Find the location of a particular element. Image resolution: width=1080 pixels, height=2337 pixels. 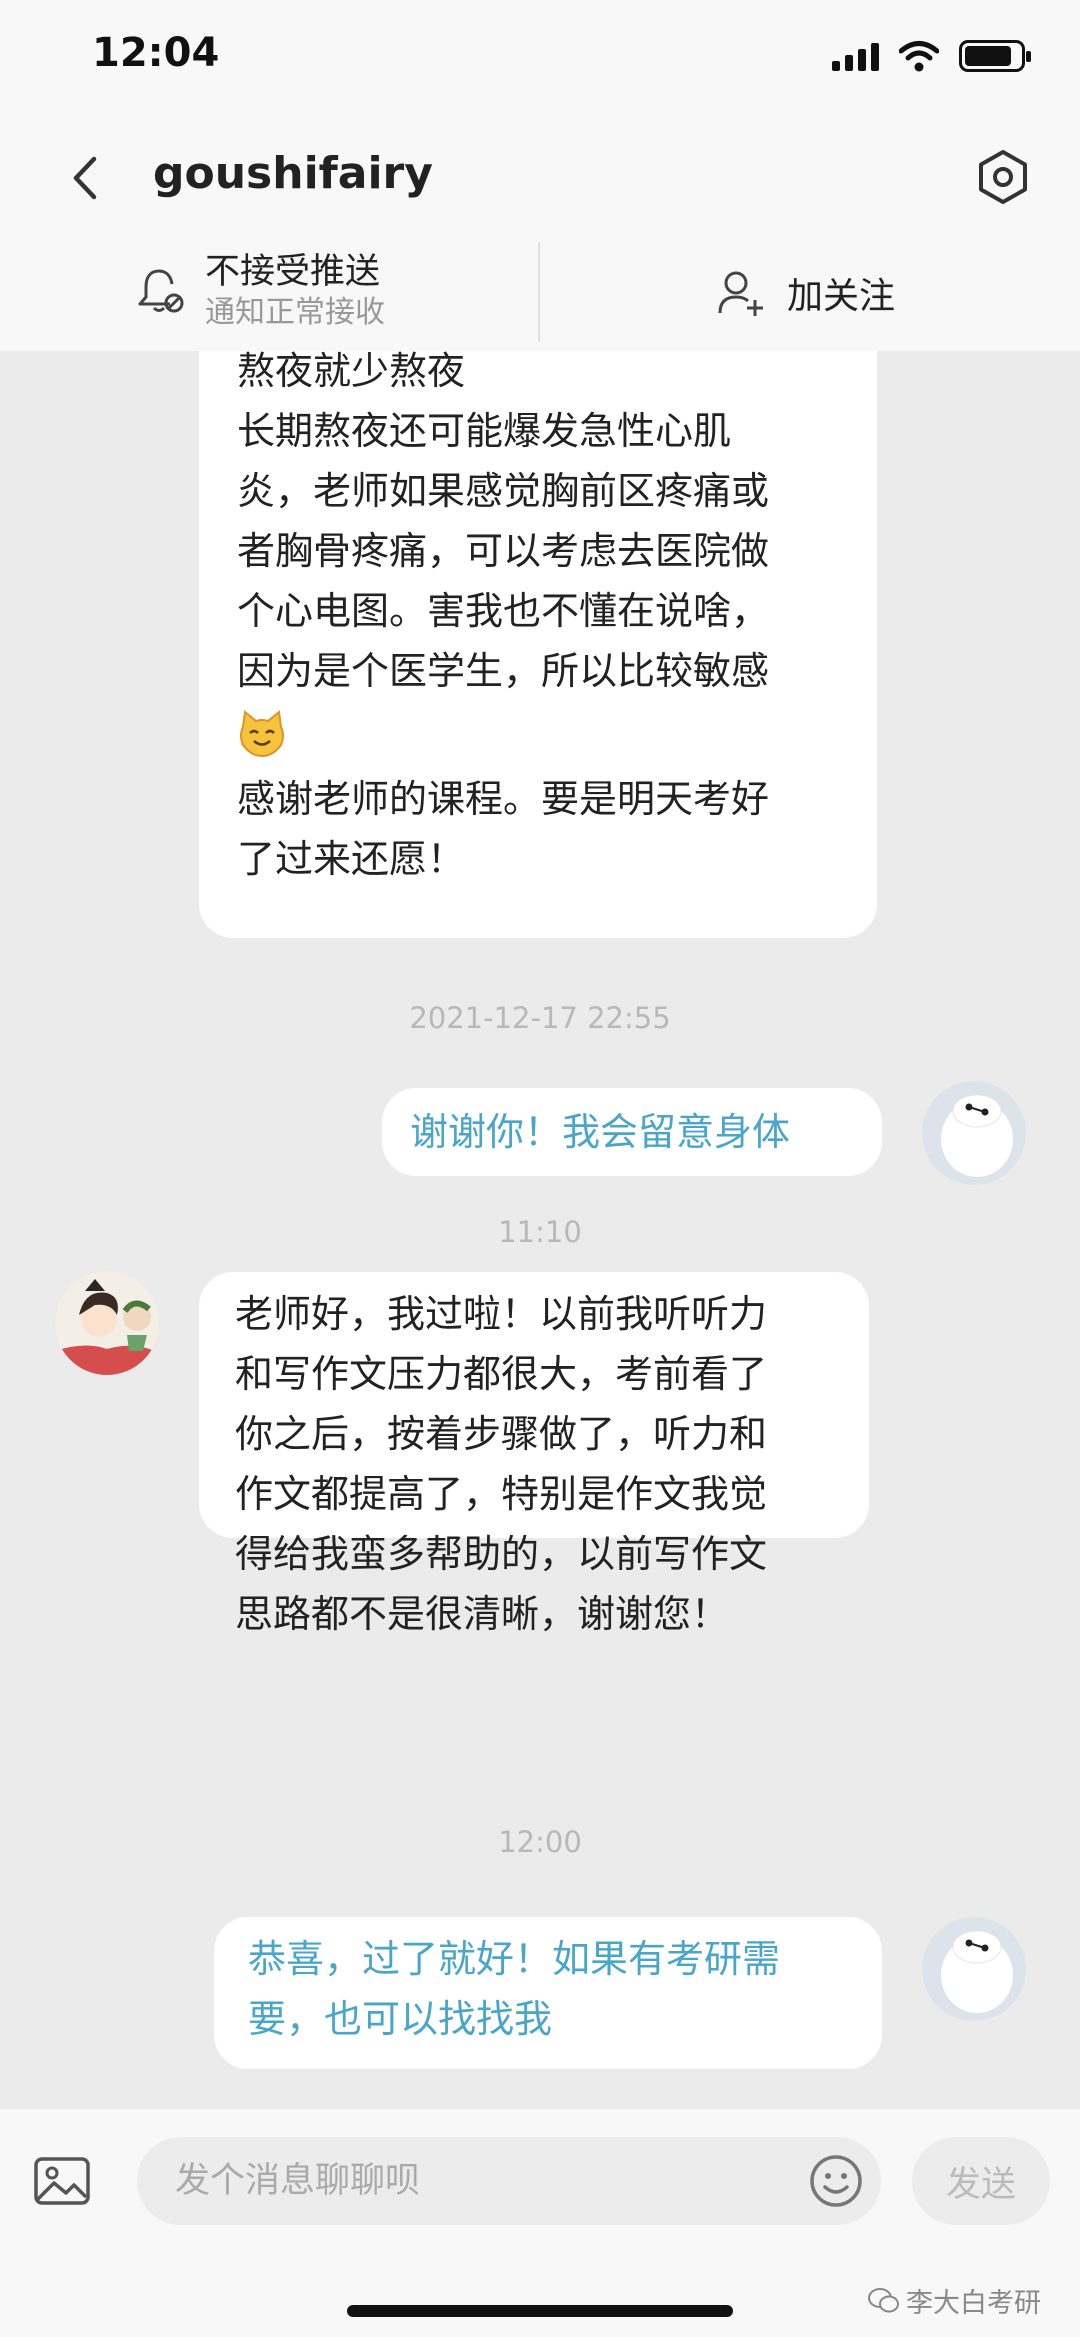

message-line: 作文都提高了，特别是作文我觉 is located at coordinates (501, 1494).